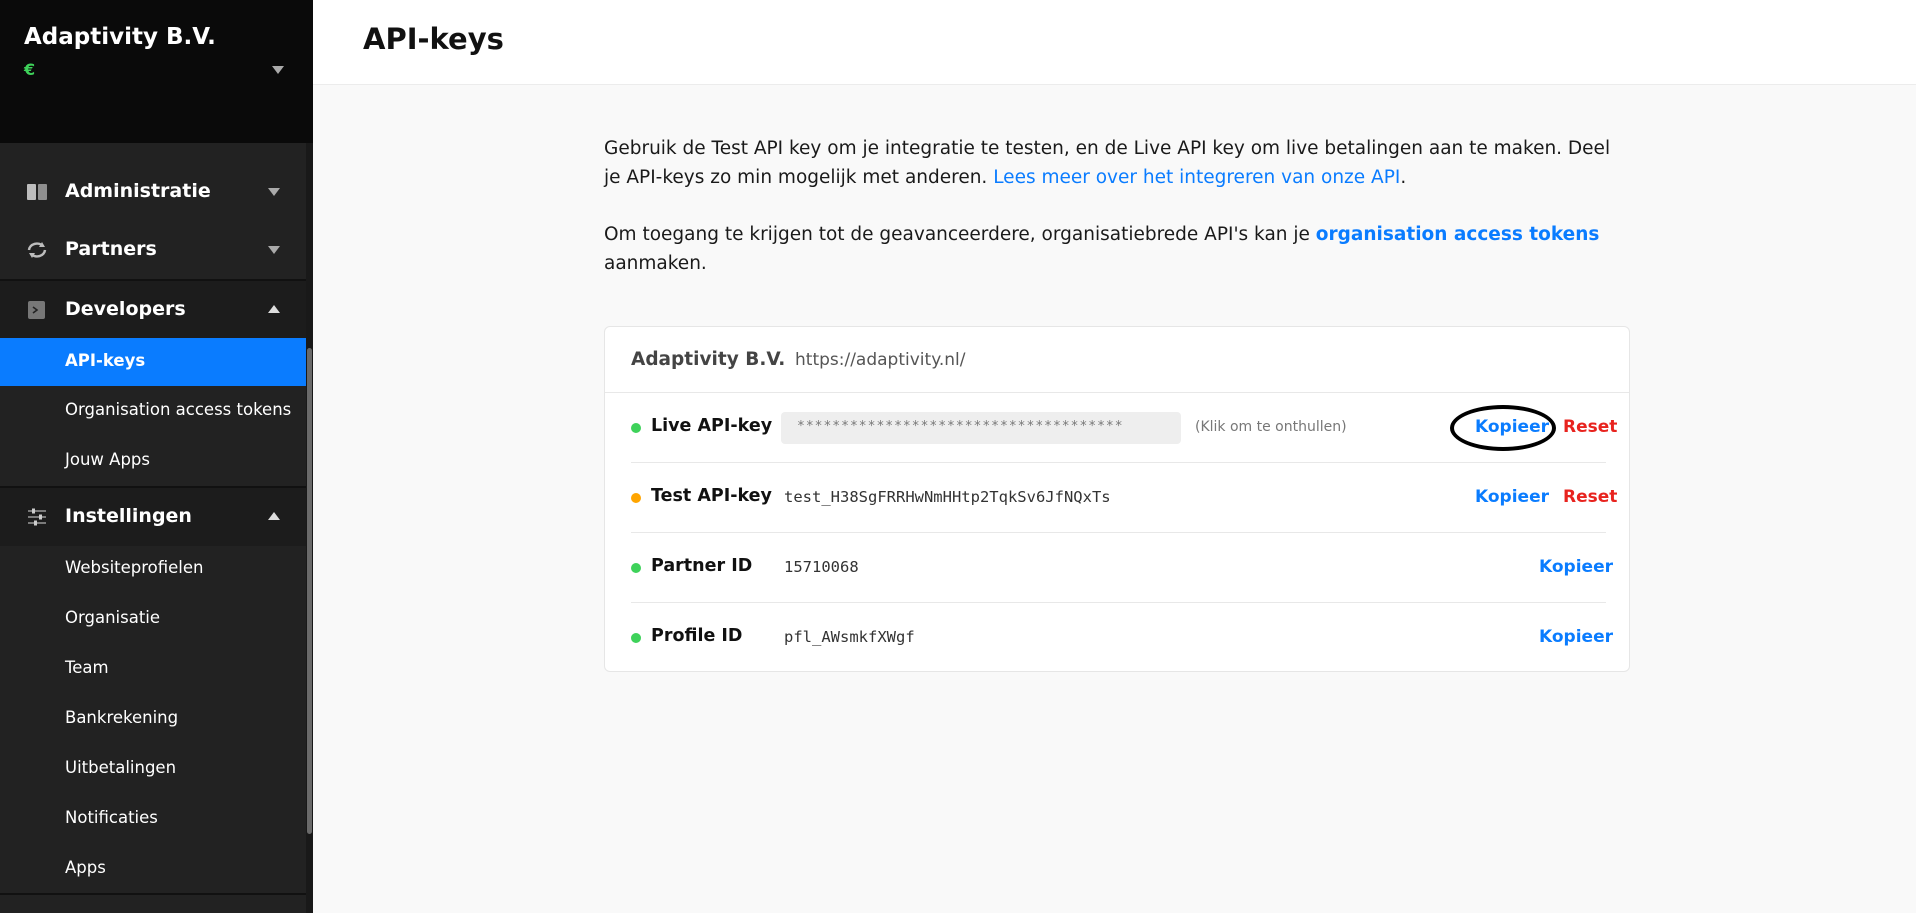 The width and height of the screenshot is (1916, 913). Describe the element at coordinates (111, 817) in the screenshot. I see `sidebar-item-label: Notificaties` at that location.